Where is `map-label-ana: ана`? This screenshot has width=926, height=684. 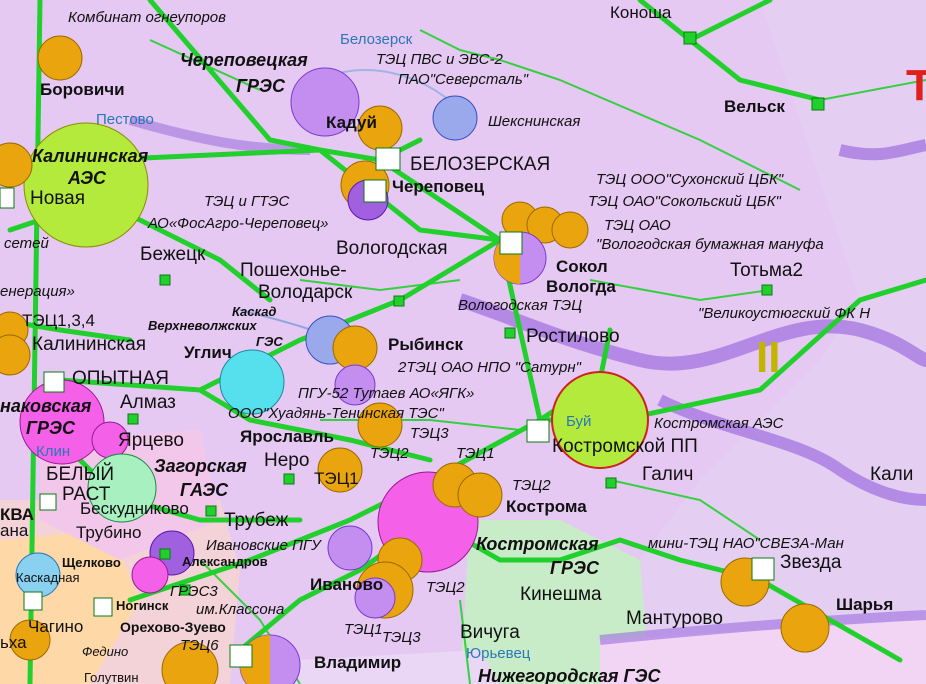
map-label-ana: ана is located at coordinates (14, 530).